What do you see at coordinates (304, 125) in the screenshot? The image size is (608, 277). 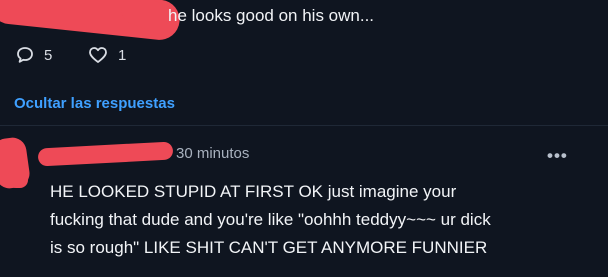 I see `divider` at bounding box center [304, 125].